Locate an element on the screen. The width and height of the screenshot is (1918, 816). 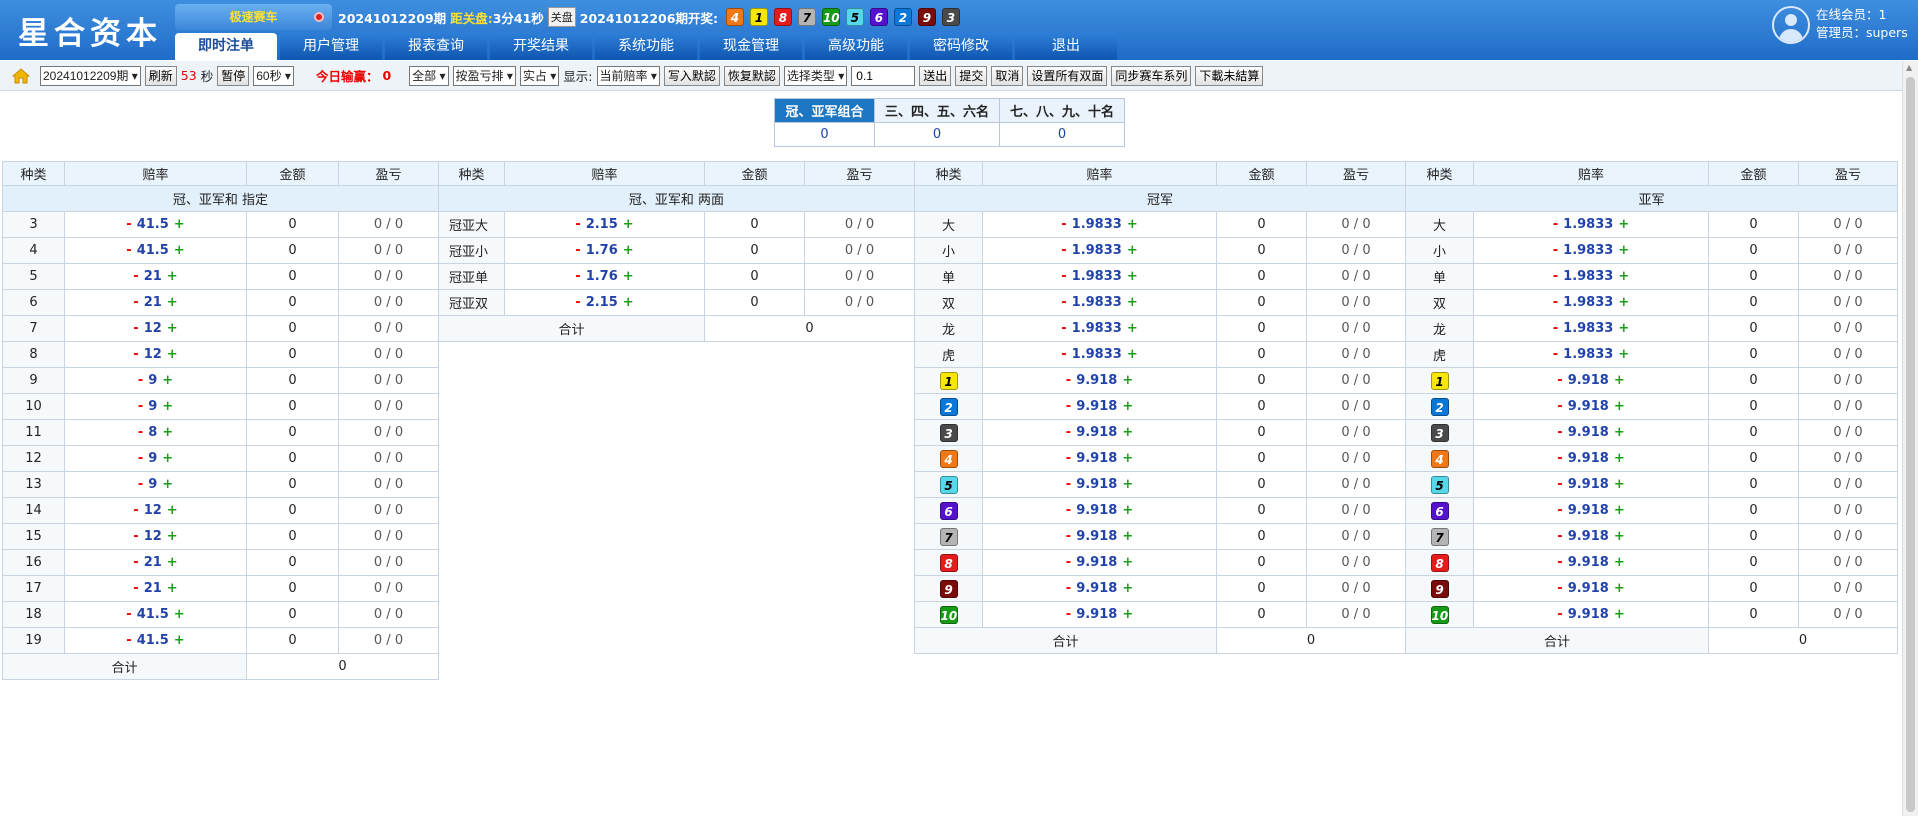
download-unsettled-button: 下載未結算 is located at coordinates (1229, 75).